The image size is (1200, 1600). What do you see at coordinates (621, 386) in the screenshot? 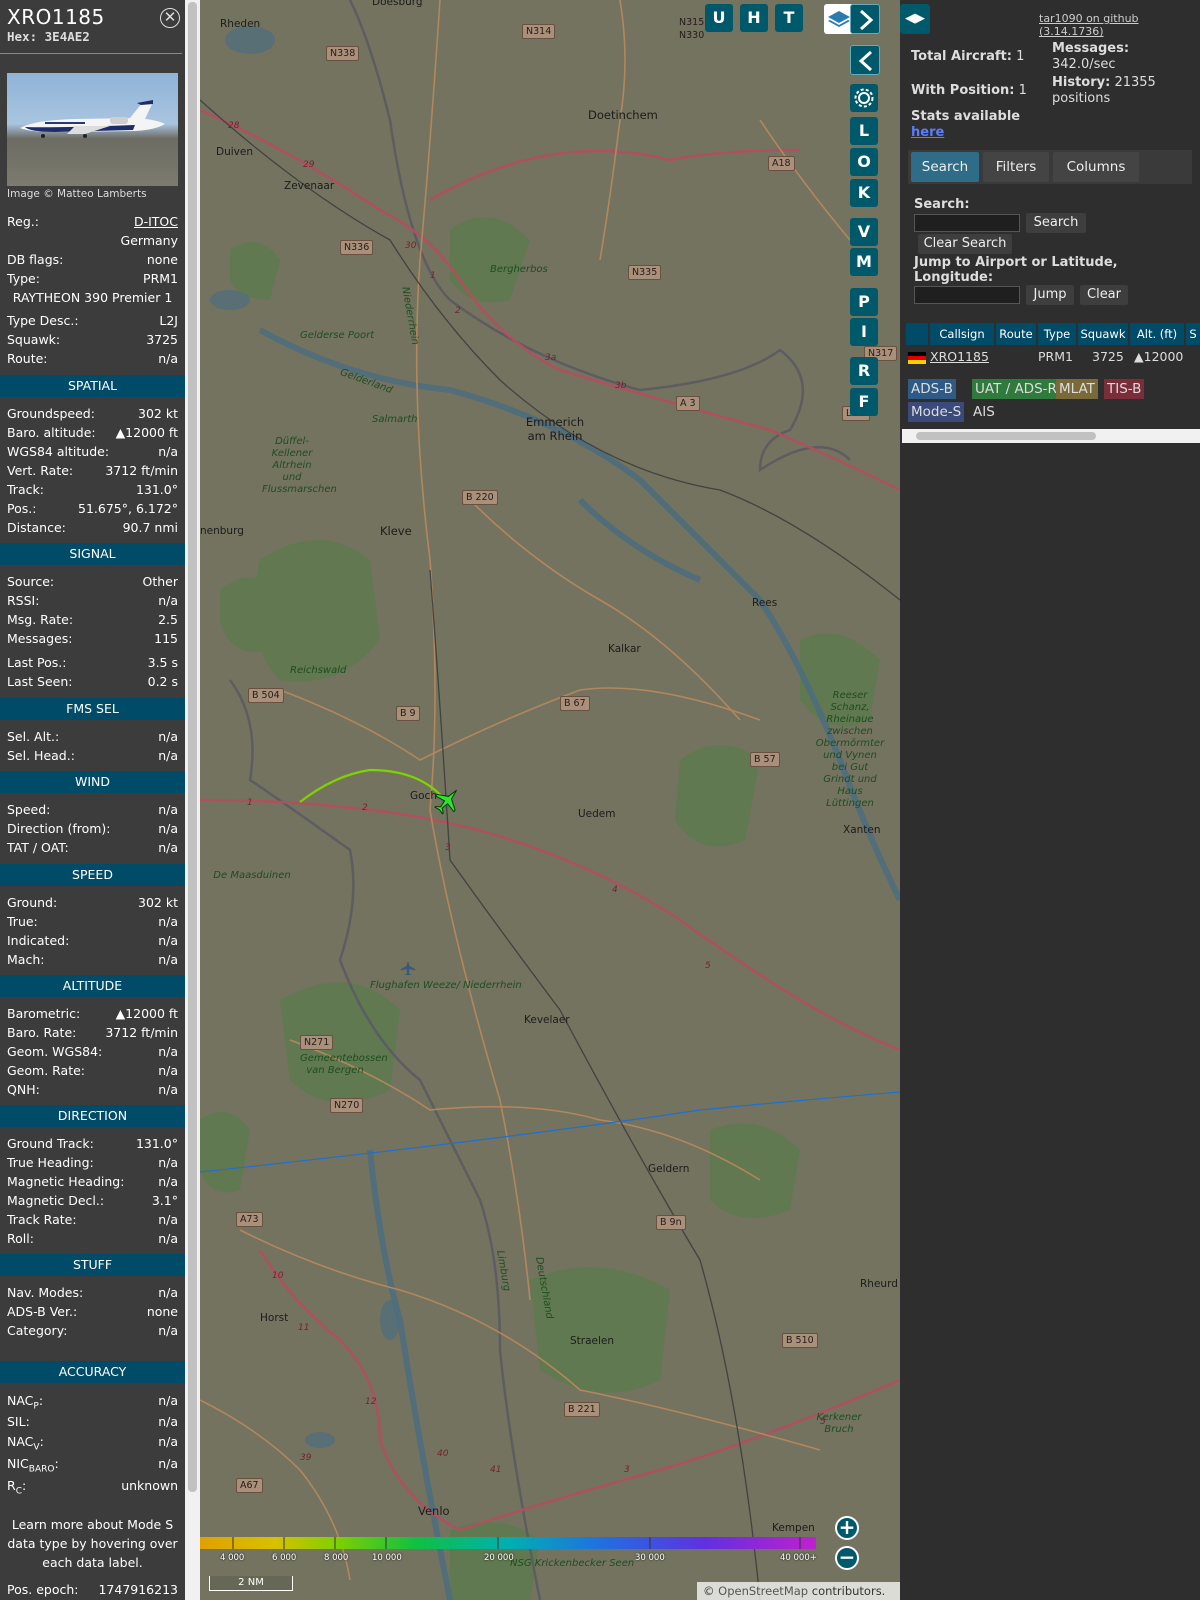
I see `svg-text: 3b` at bounding box center [621, 386].